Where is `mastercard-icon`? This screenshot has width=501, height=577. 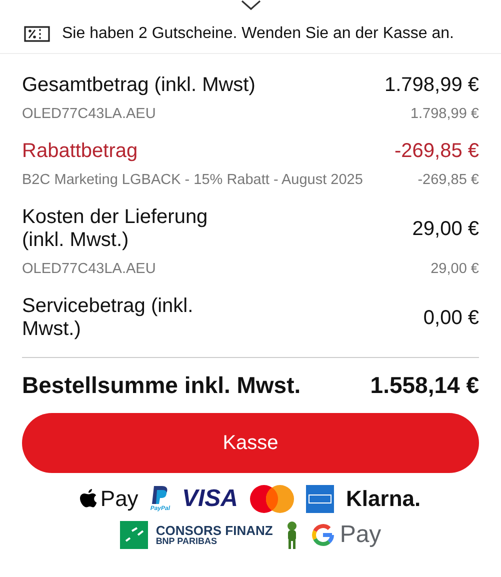 mastercard-icon is located at coordinates (272, 499).